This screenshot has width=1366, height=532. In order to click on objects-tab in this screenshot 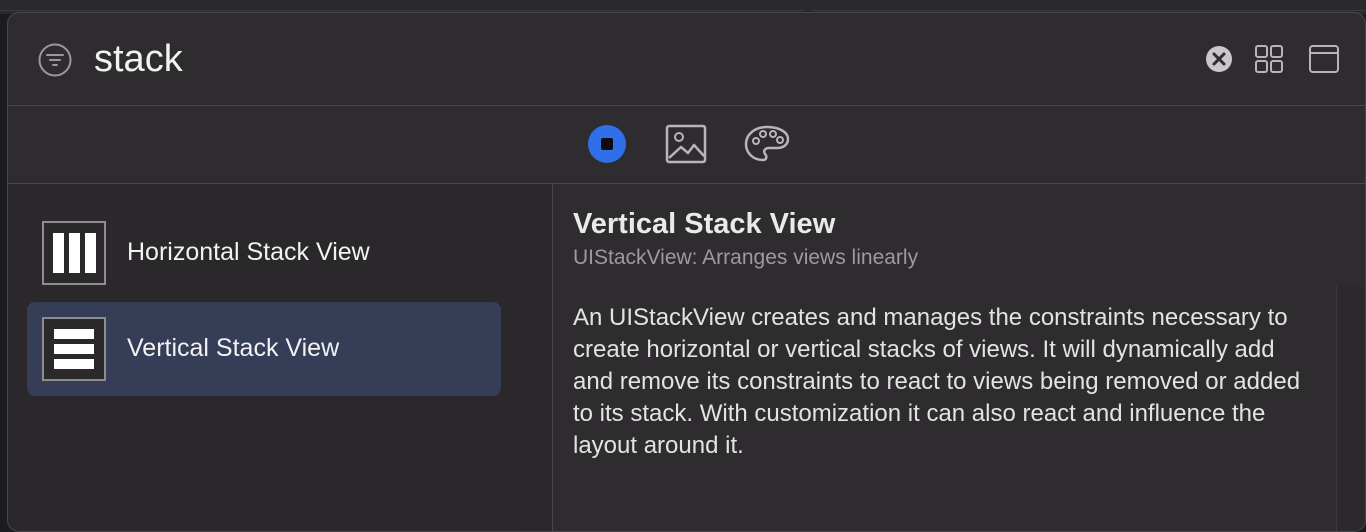, I will do `click(607, 144)`.